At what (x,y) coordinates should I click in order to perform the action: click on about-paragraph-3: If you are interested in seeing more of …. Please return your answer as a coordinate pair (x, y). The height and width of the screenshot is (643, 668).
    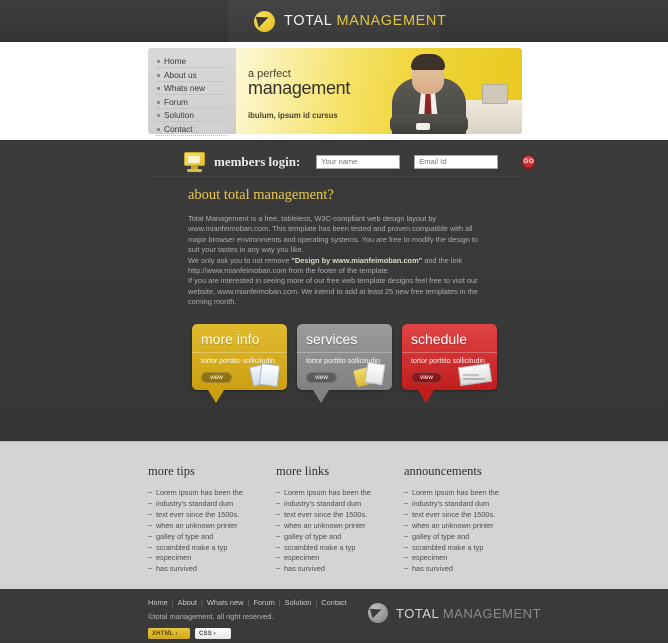
    Looking at the image, I should click on (333, 291).